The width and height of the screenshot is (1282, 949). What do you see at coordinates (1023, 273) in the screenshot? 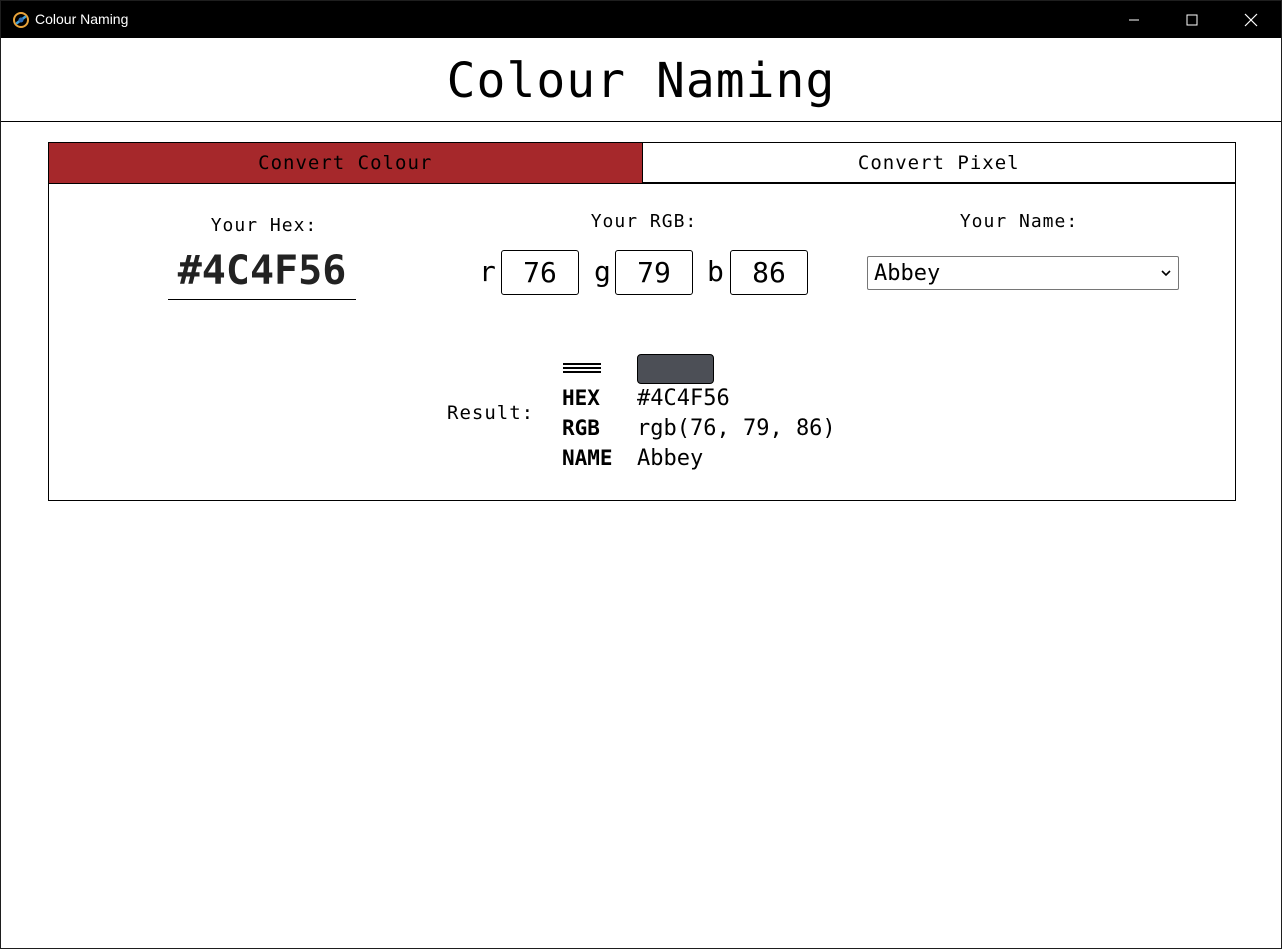
I see `colour-name-select: Abbey` at bounding box center [1023, 273].